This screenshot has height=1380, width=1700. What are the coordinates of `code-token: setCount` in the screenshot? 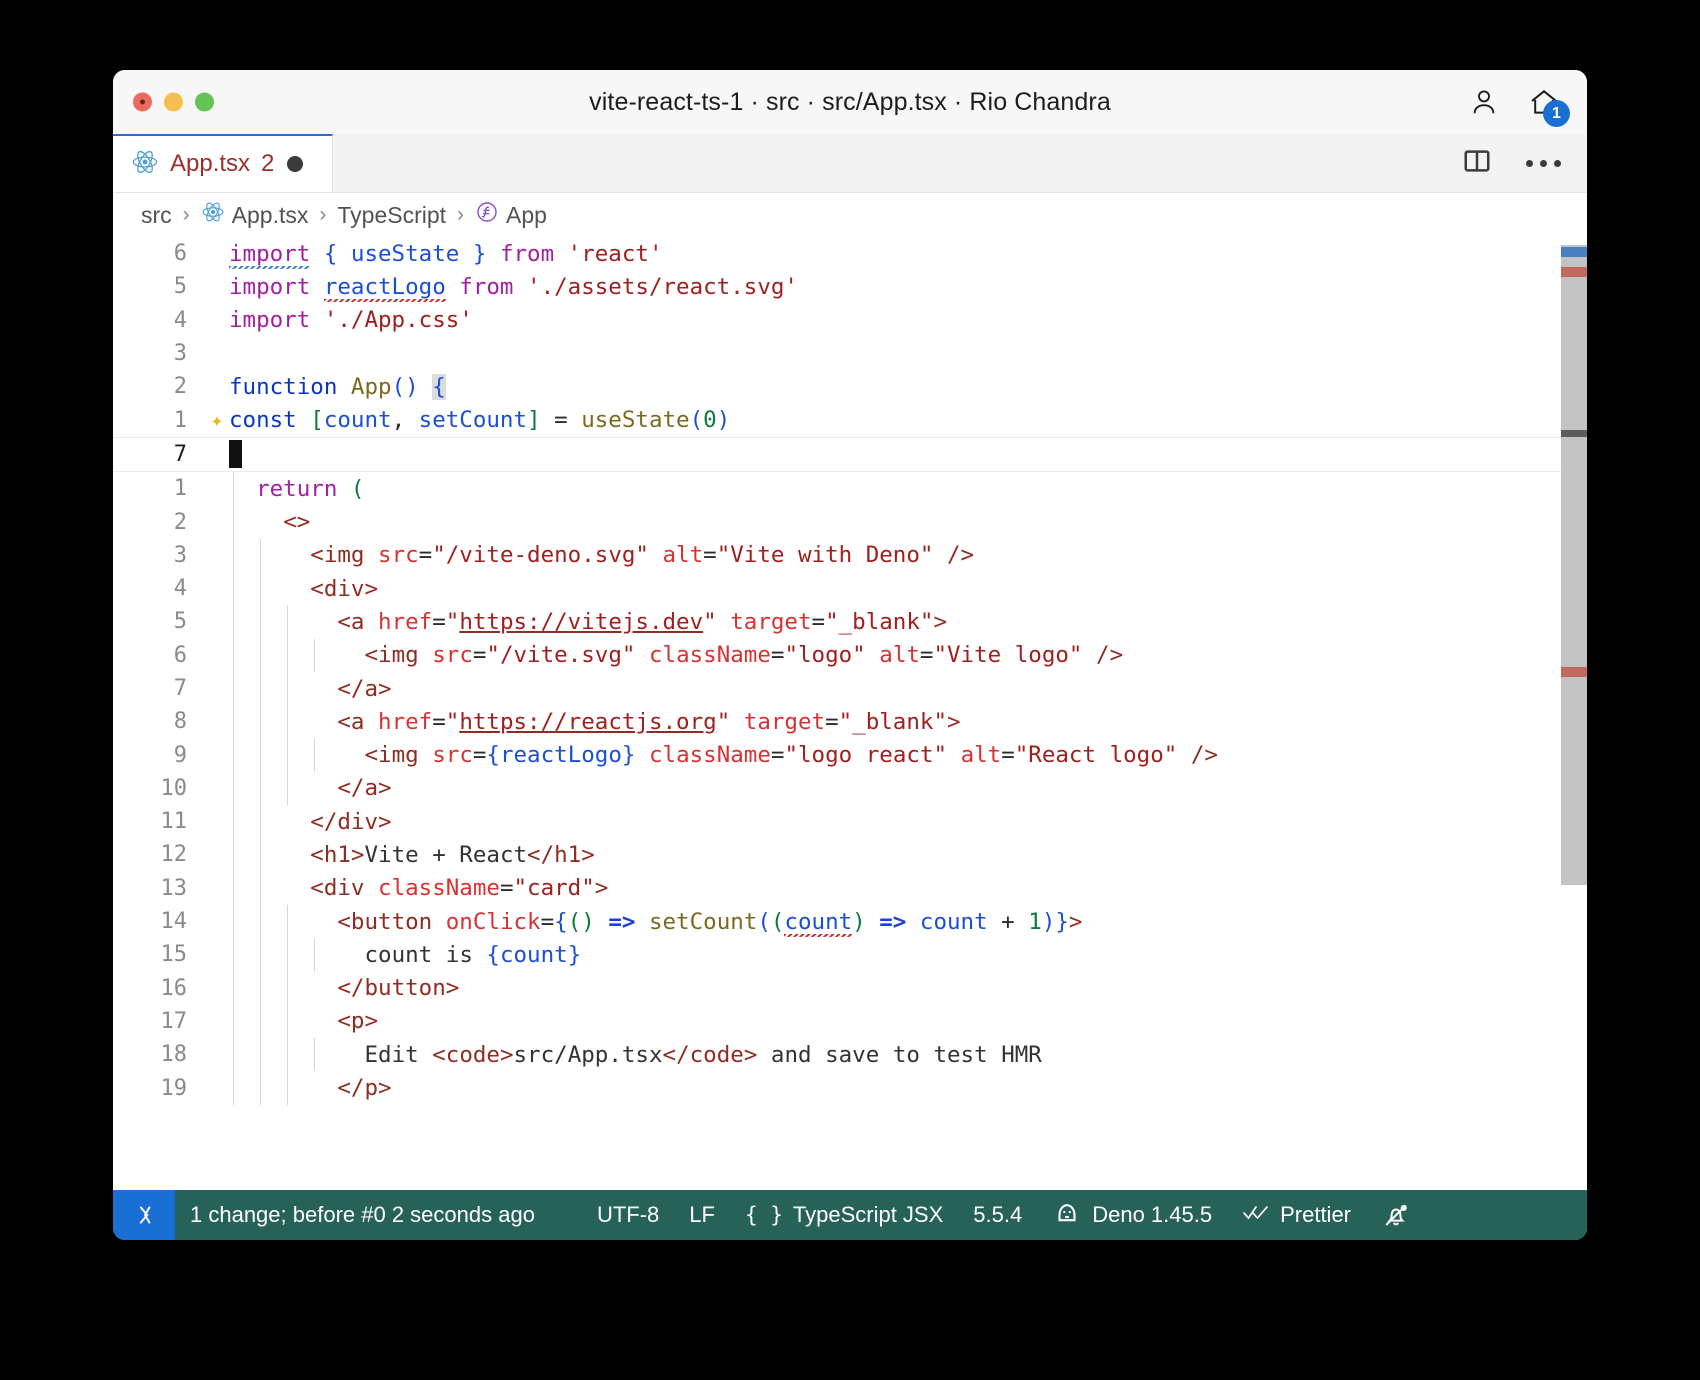 It's located at (473, 420).